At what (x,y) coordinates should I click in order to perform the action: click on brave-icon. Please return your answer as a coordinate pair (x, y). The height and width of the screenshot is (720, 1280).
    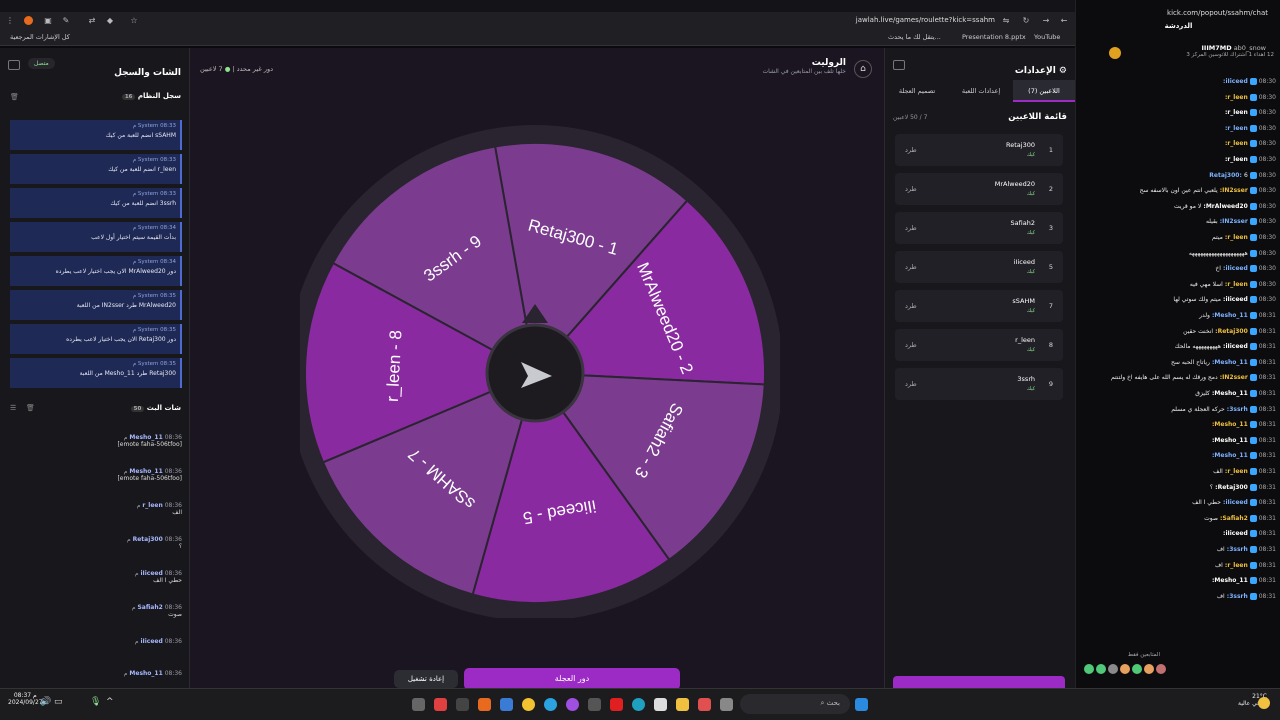
    Looking at the image, I should click on (484, 704).